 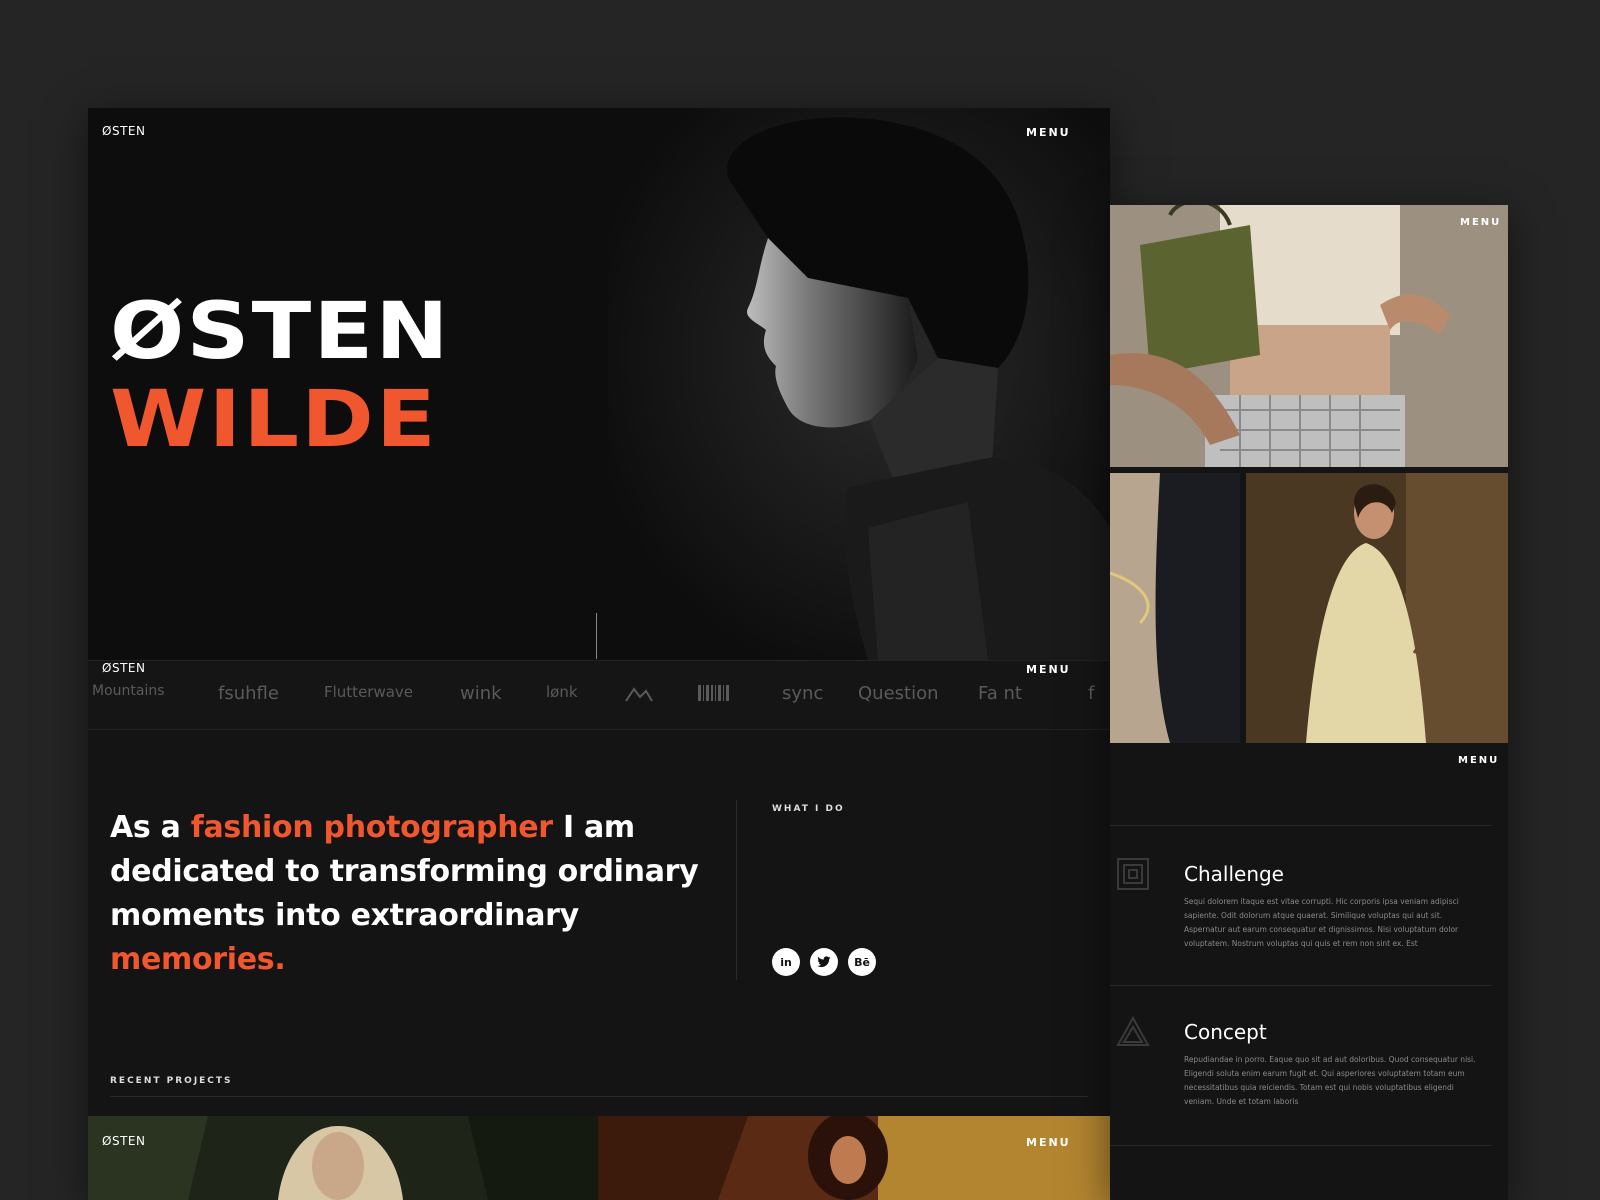 What do you see at coordinates (369, 692) in the screenshot?
I see `client-logo: Flutterwave` at bounding box center [369, 692].